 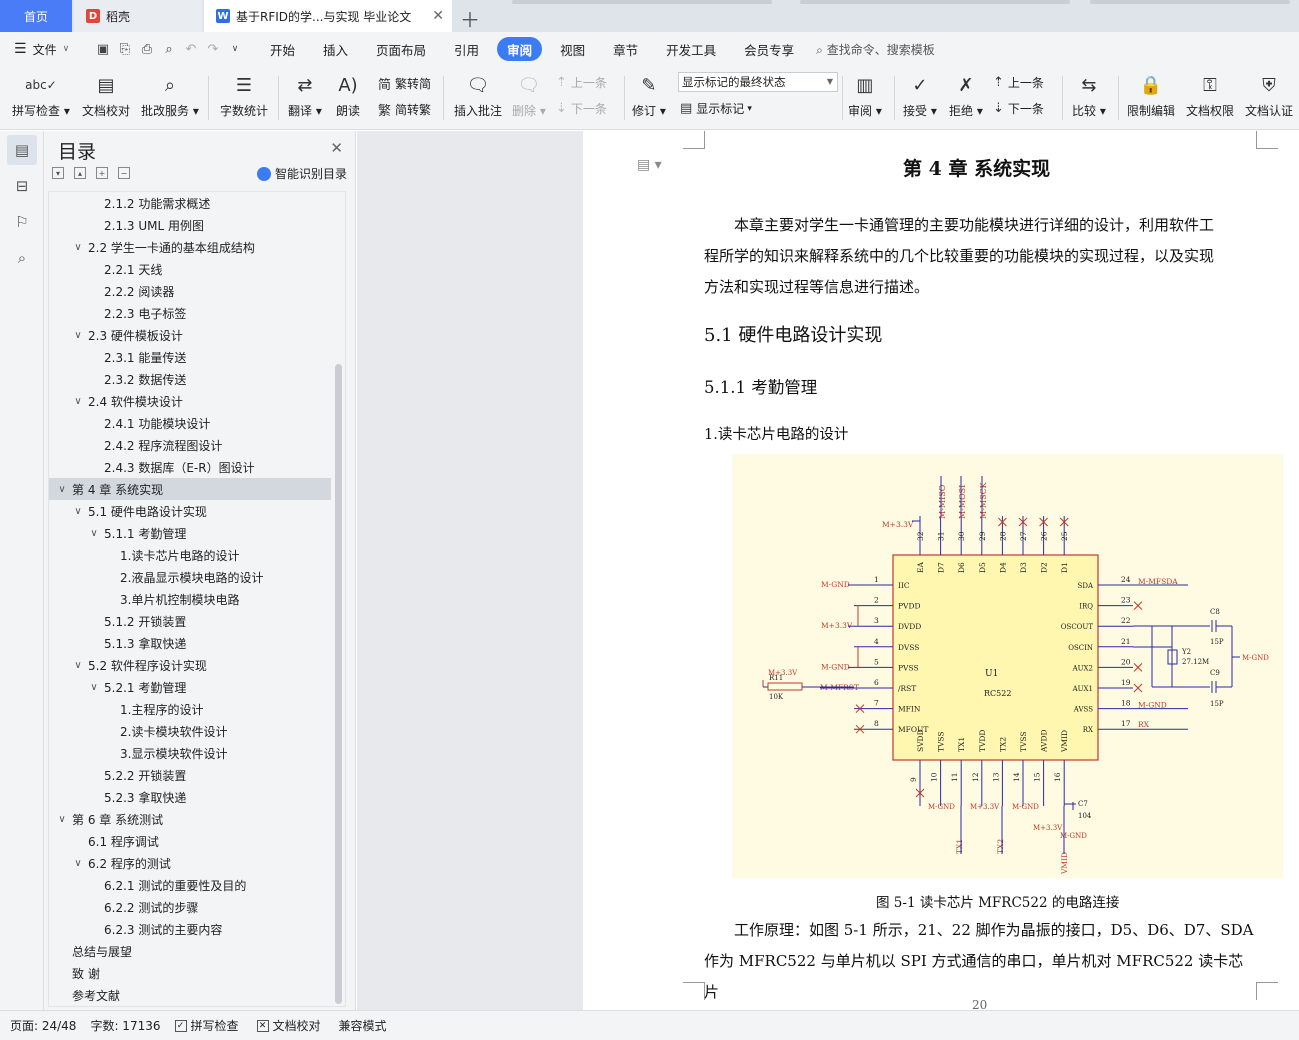 I want to click on save-icon: ▣, so click(x=103, y=49).